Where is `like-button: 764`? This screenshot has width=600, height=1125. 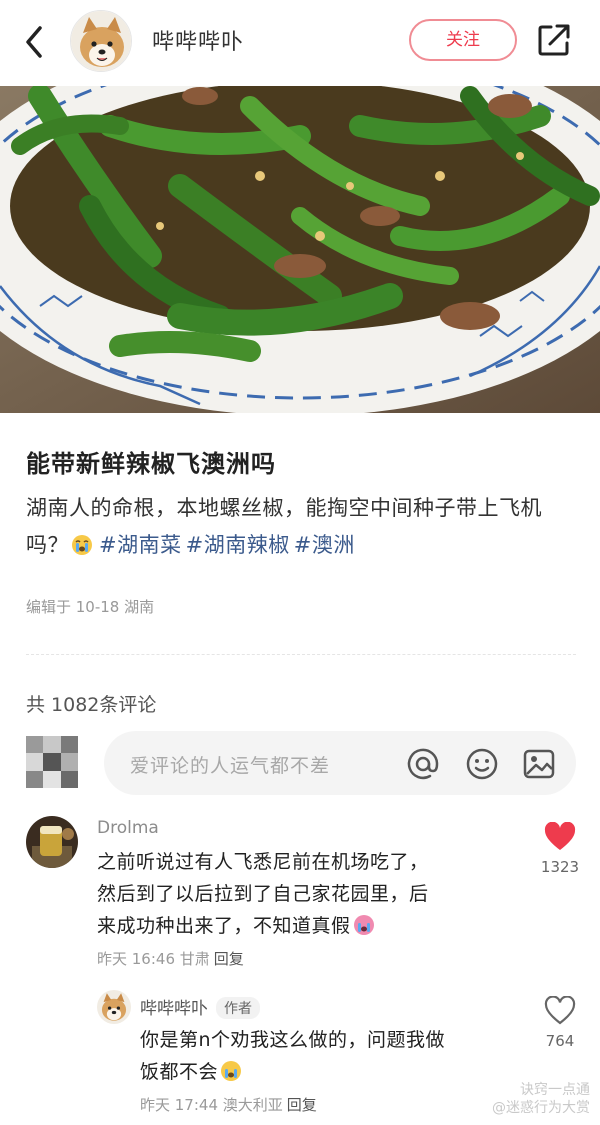 like-button: 764 is located at coordinates (560, 1022).